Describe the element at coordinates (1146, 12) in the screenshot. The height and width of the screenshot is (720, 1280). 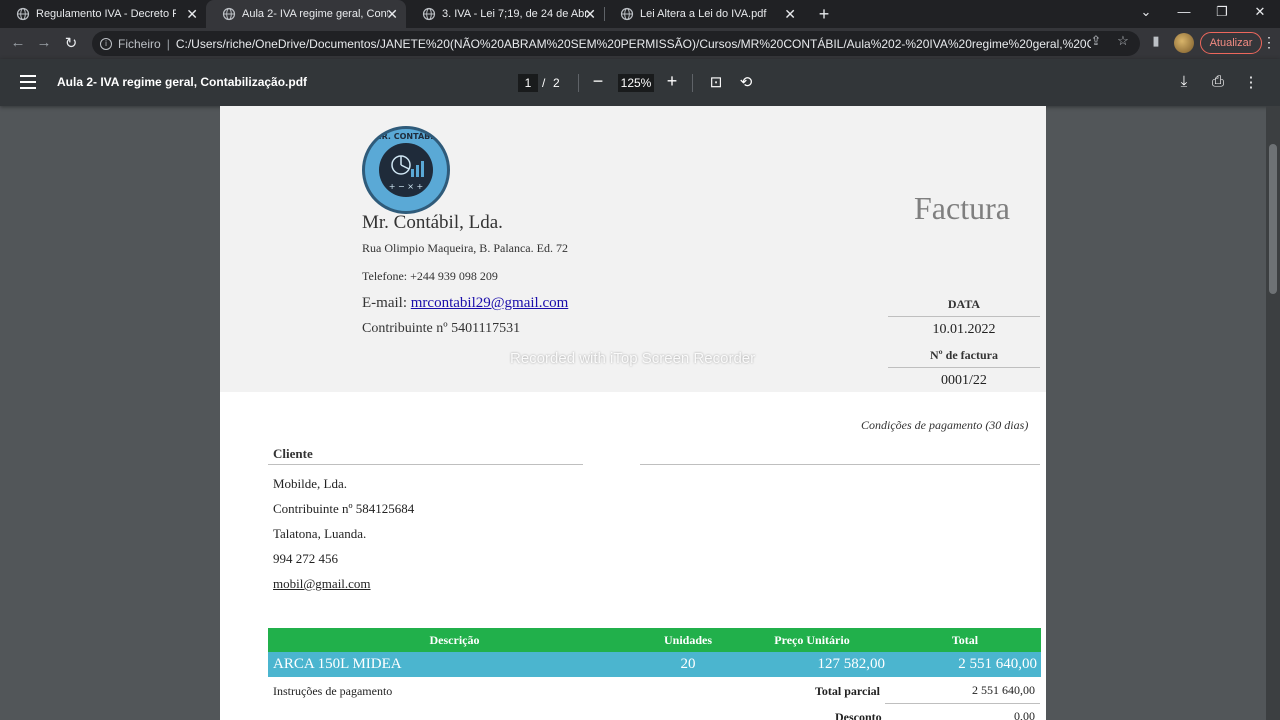
I see `tab-search-icon: ⌄` at that location.